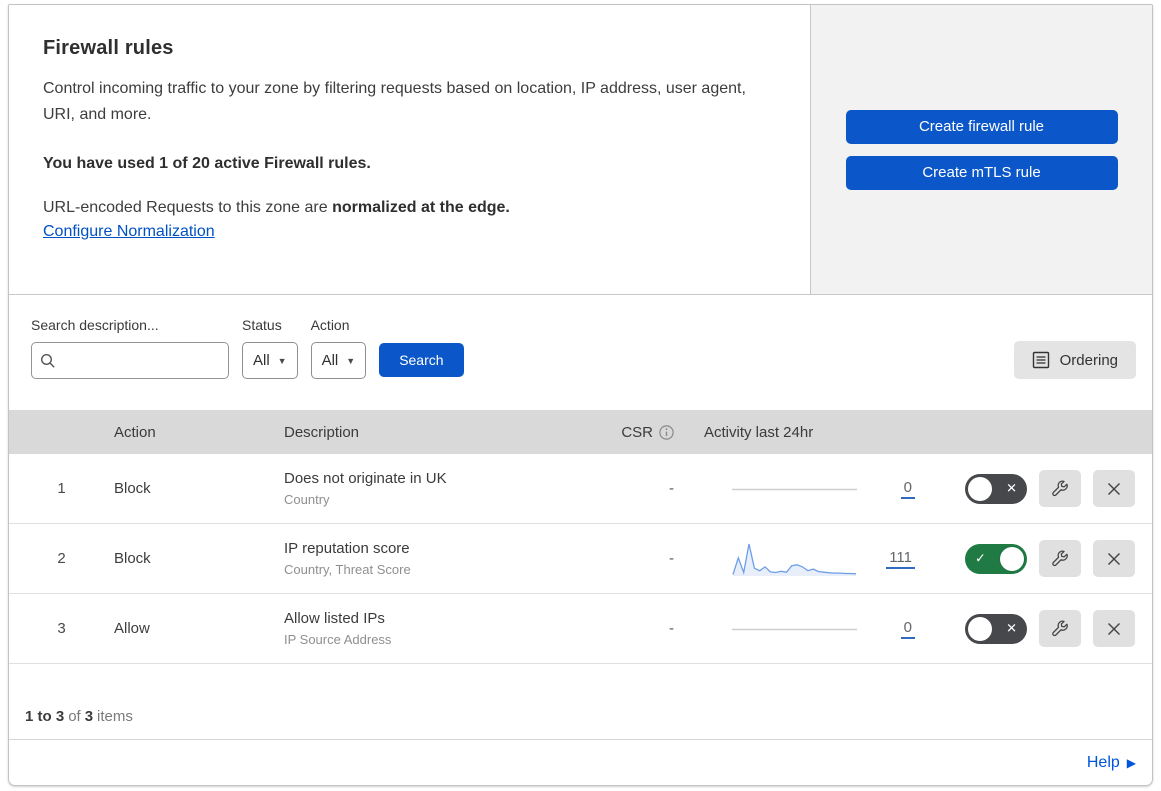 Image resolution: width=1161 pixels, height=791 pixels. Describe the element at coordinates (980, 558) in the screenshot. I see `check-icon: ✓` at that location.